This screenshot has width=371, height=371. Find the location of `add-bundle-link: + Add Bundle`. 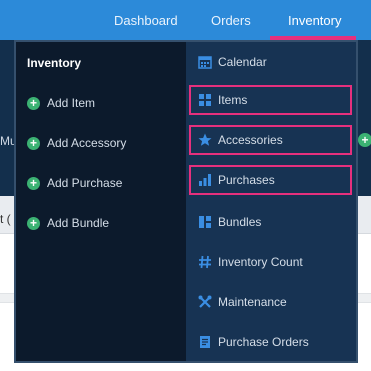

add-bundle-link: + Add Bundle is located at coordinates (68, 223).